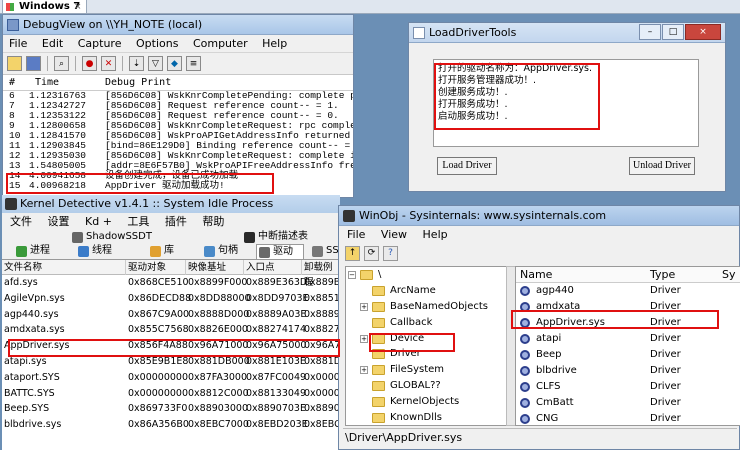 This screenshot has width=740, height=450. Describe the element at coordinates (108, 63) in the screenshot. I see `clear-icon: ✕` at that location.